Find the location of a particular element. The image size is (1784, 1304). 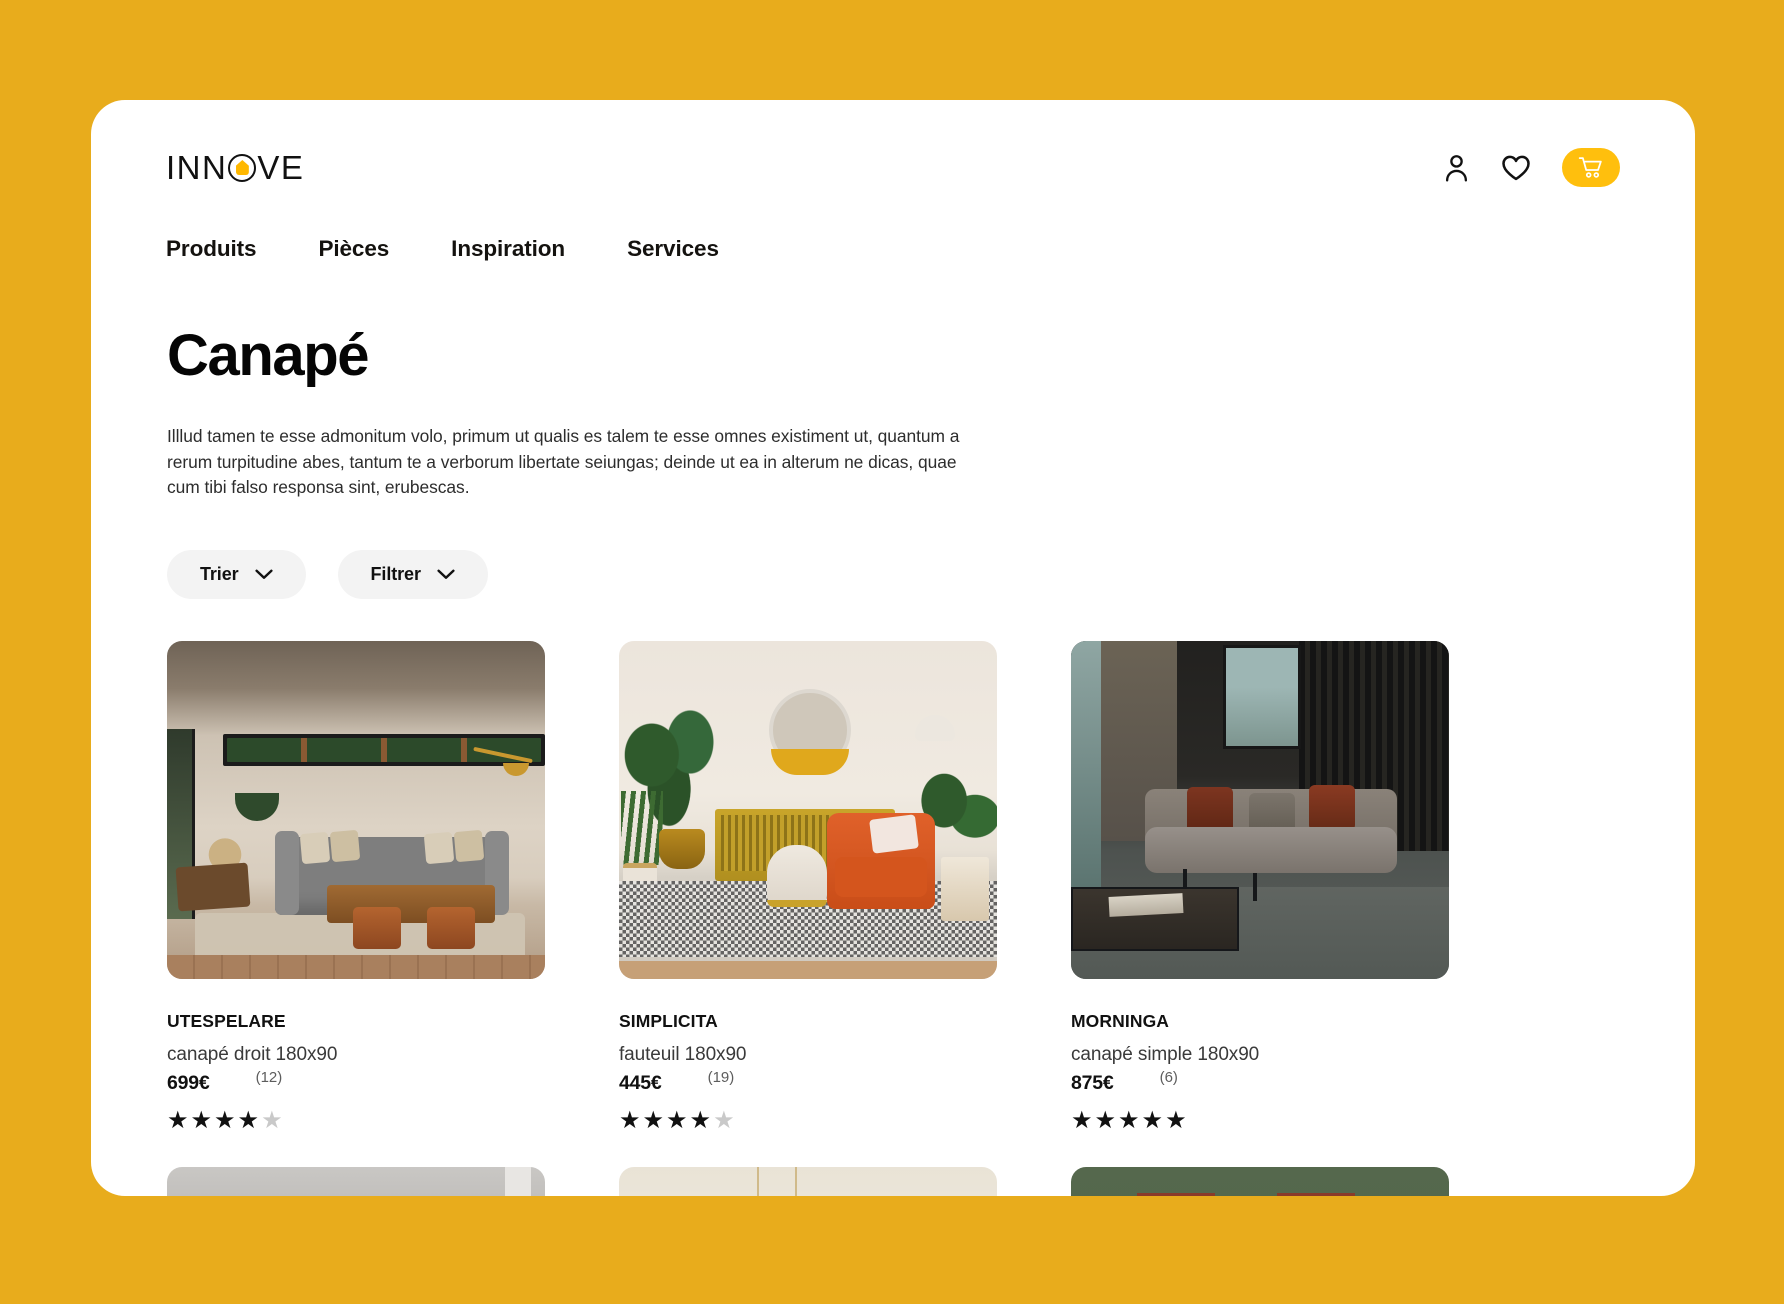

product-subtitle: fauteuil 180x90 is located at coordinates (683, 1054).